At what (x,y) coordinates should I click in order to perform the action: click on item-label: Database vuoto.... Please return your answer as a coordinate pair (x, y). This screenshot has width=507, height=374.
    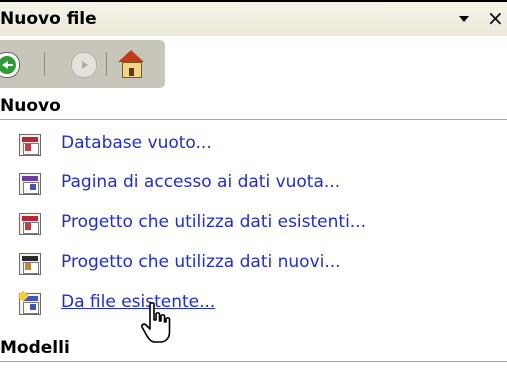
    Looking at the image, I should click on (136, 143).